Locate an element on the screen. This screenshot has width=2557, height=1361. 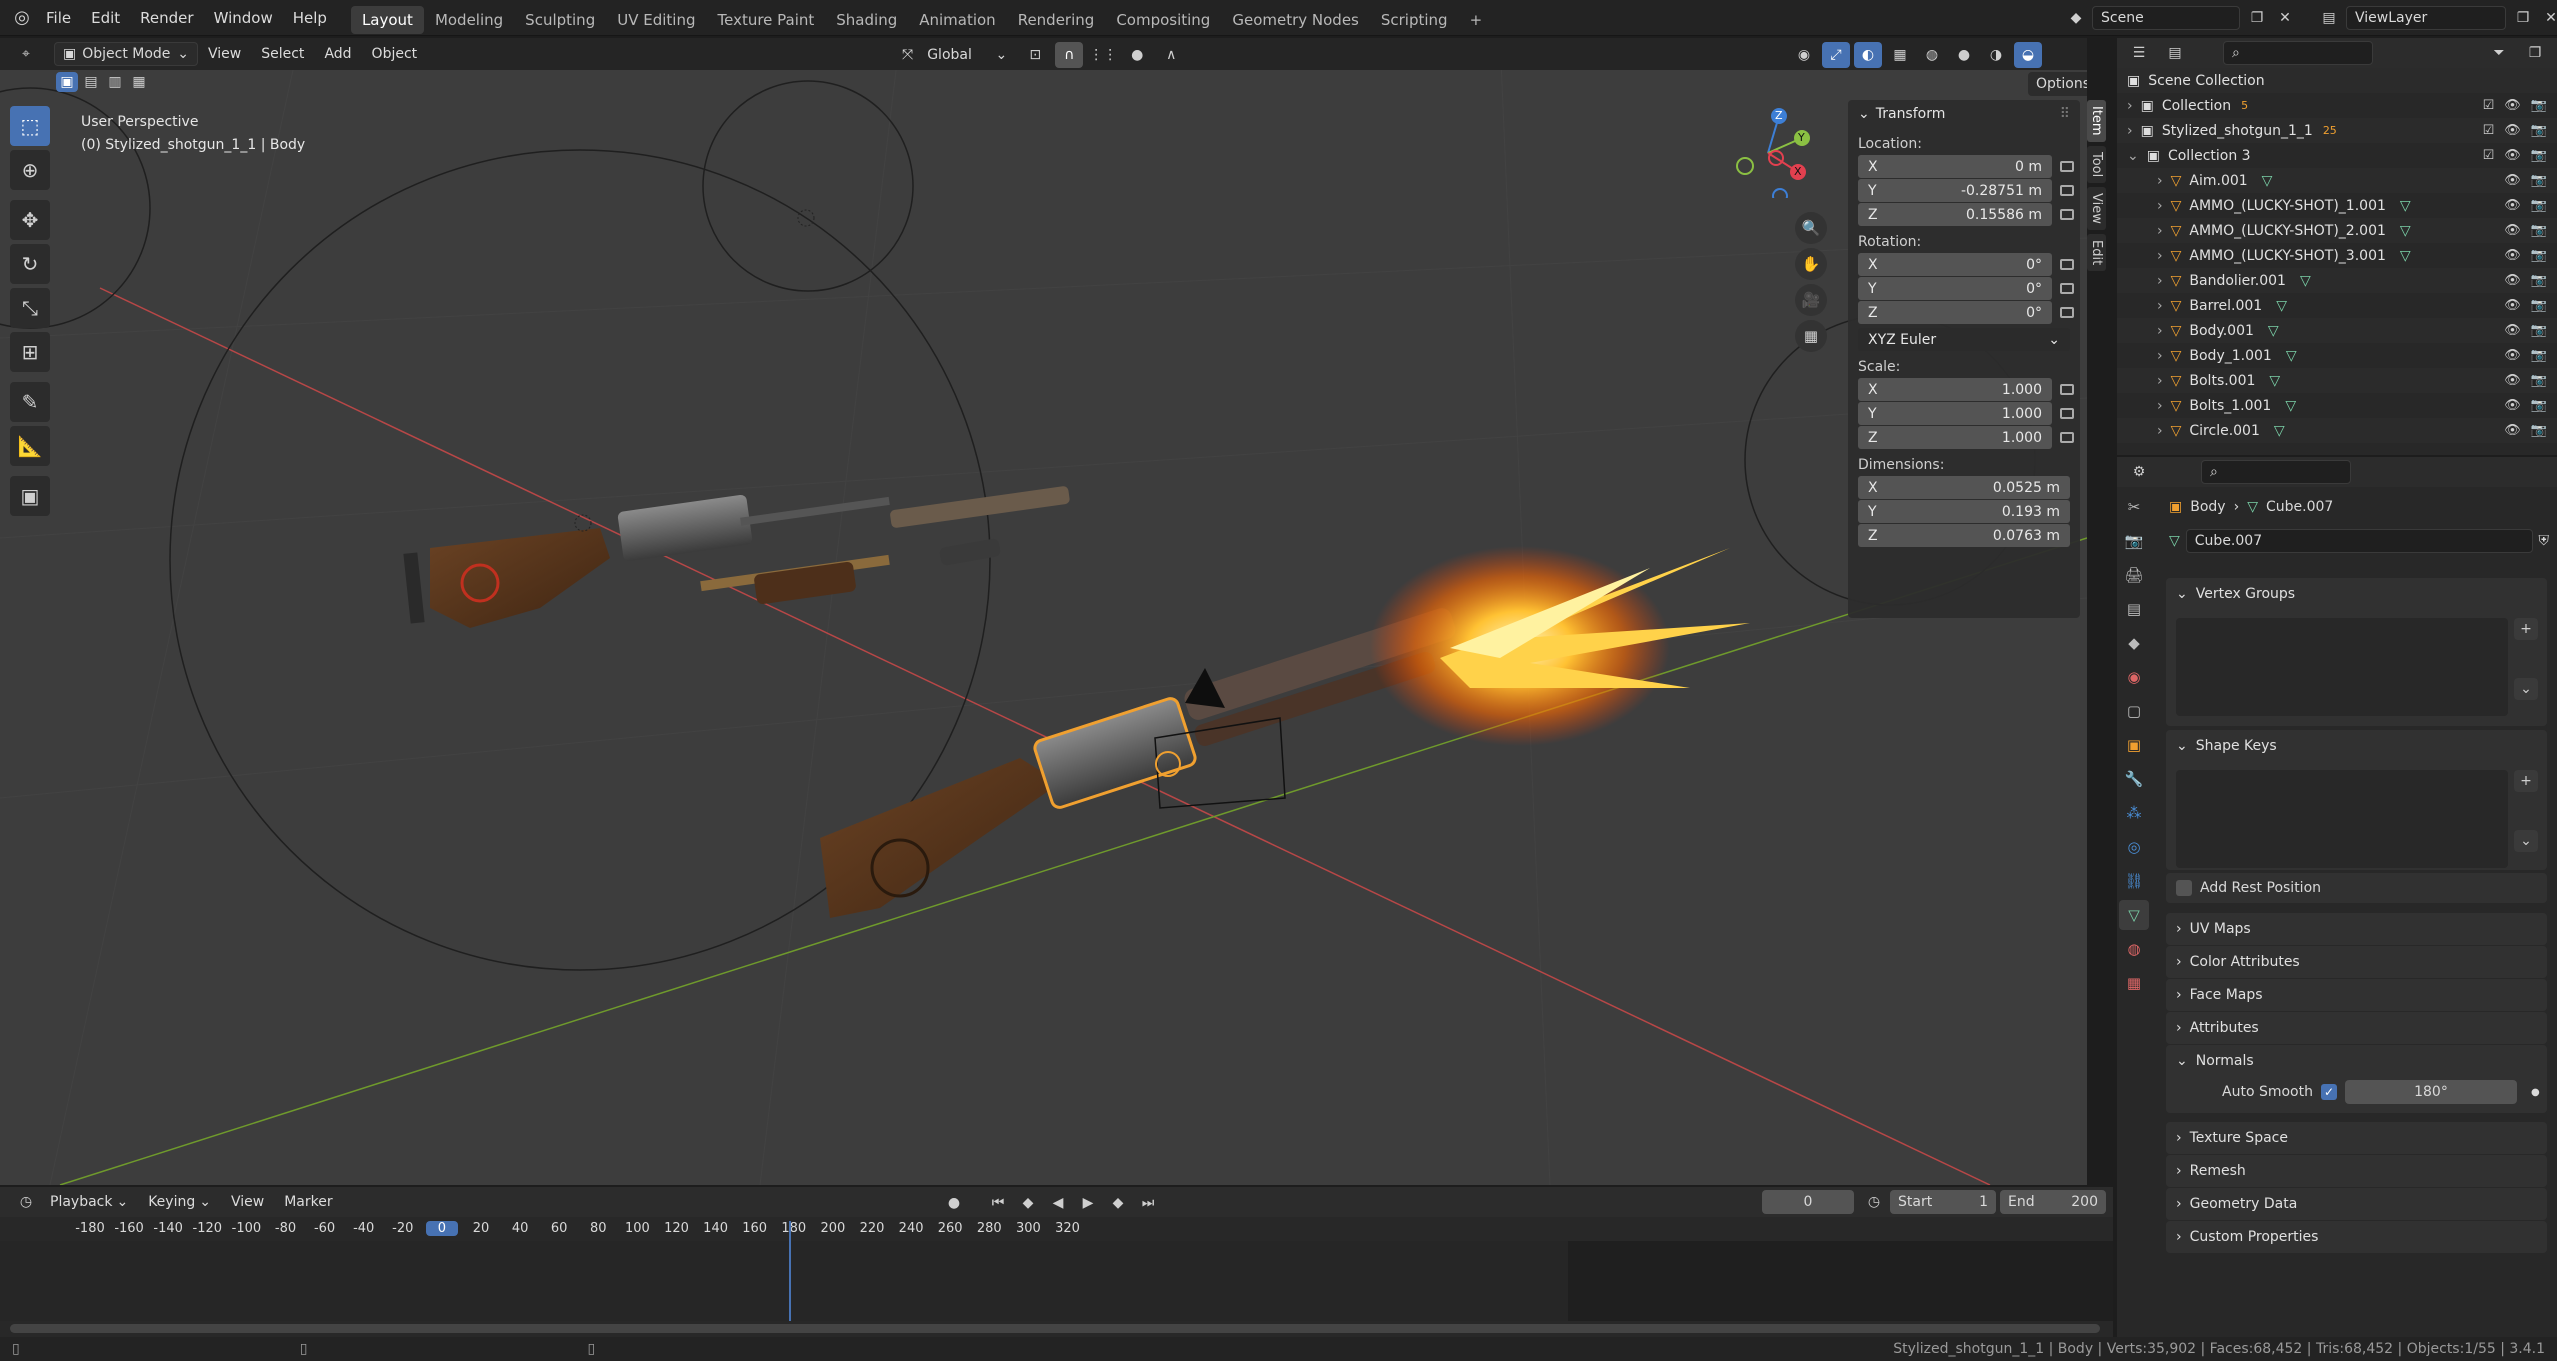
tab-item: Item is located at coordinates (2096, 121).